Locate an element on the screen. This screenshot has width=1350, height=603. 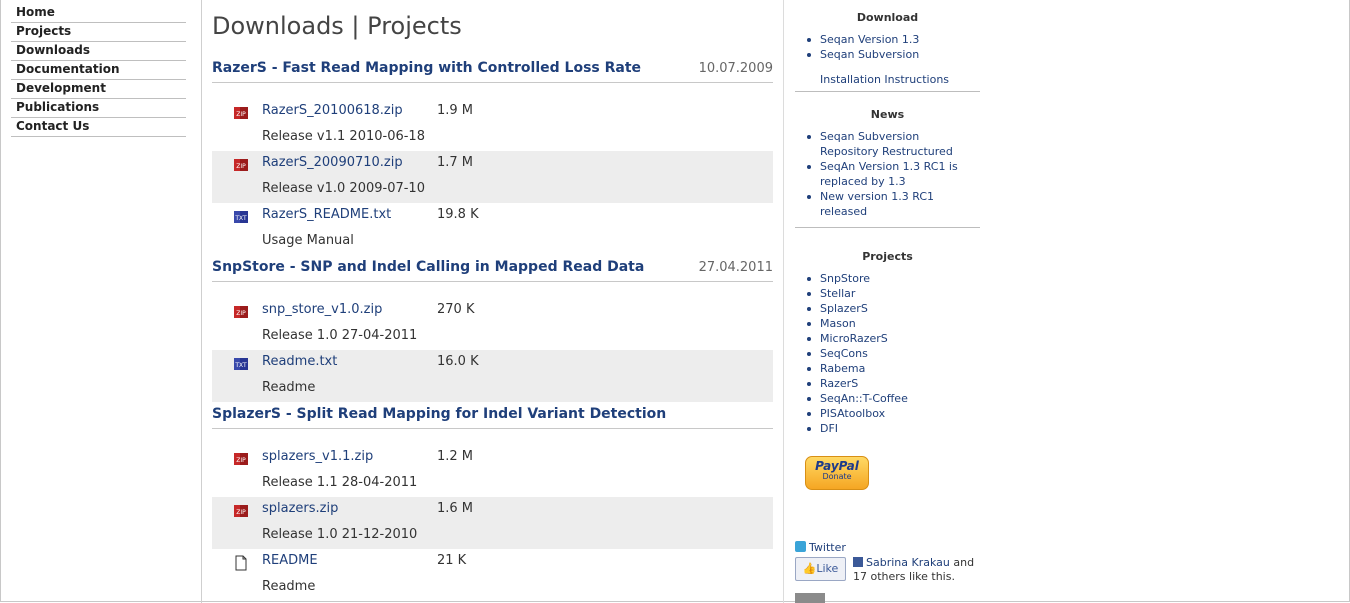
file-row: README 21 K Readme is located at coordinates (492, 575).